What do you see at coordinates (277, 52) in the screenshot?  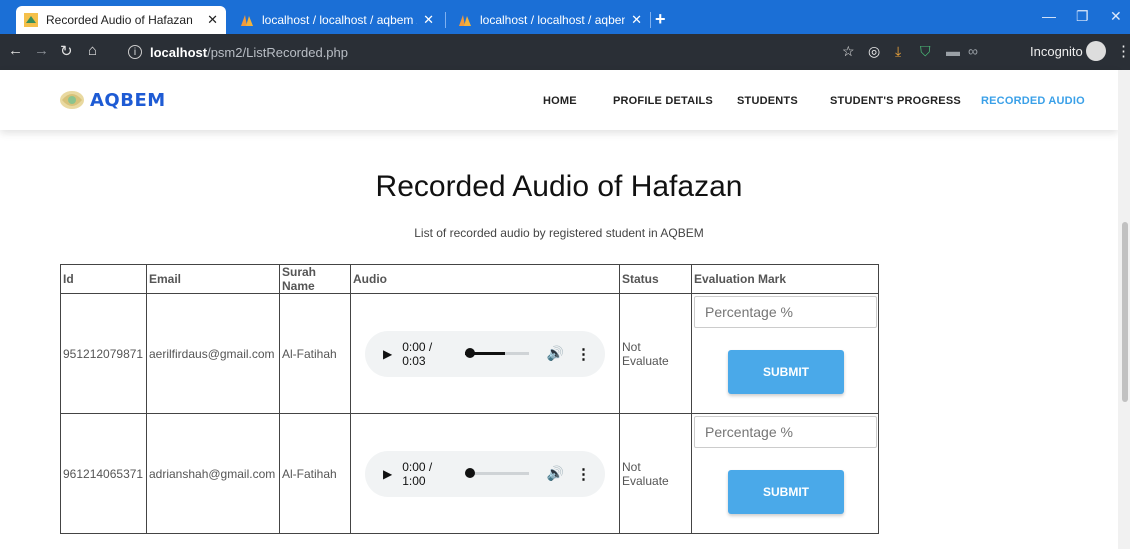 I see `url-path: /psm2/ListRecorded.php` at bounding box center [277, 52].